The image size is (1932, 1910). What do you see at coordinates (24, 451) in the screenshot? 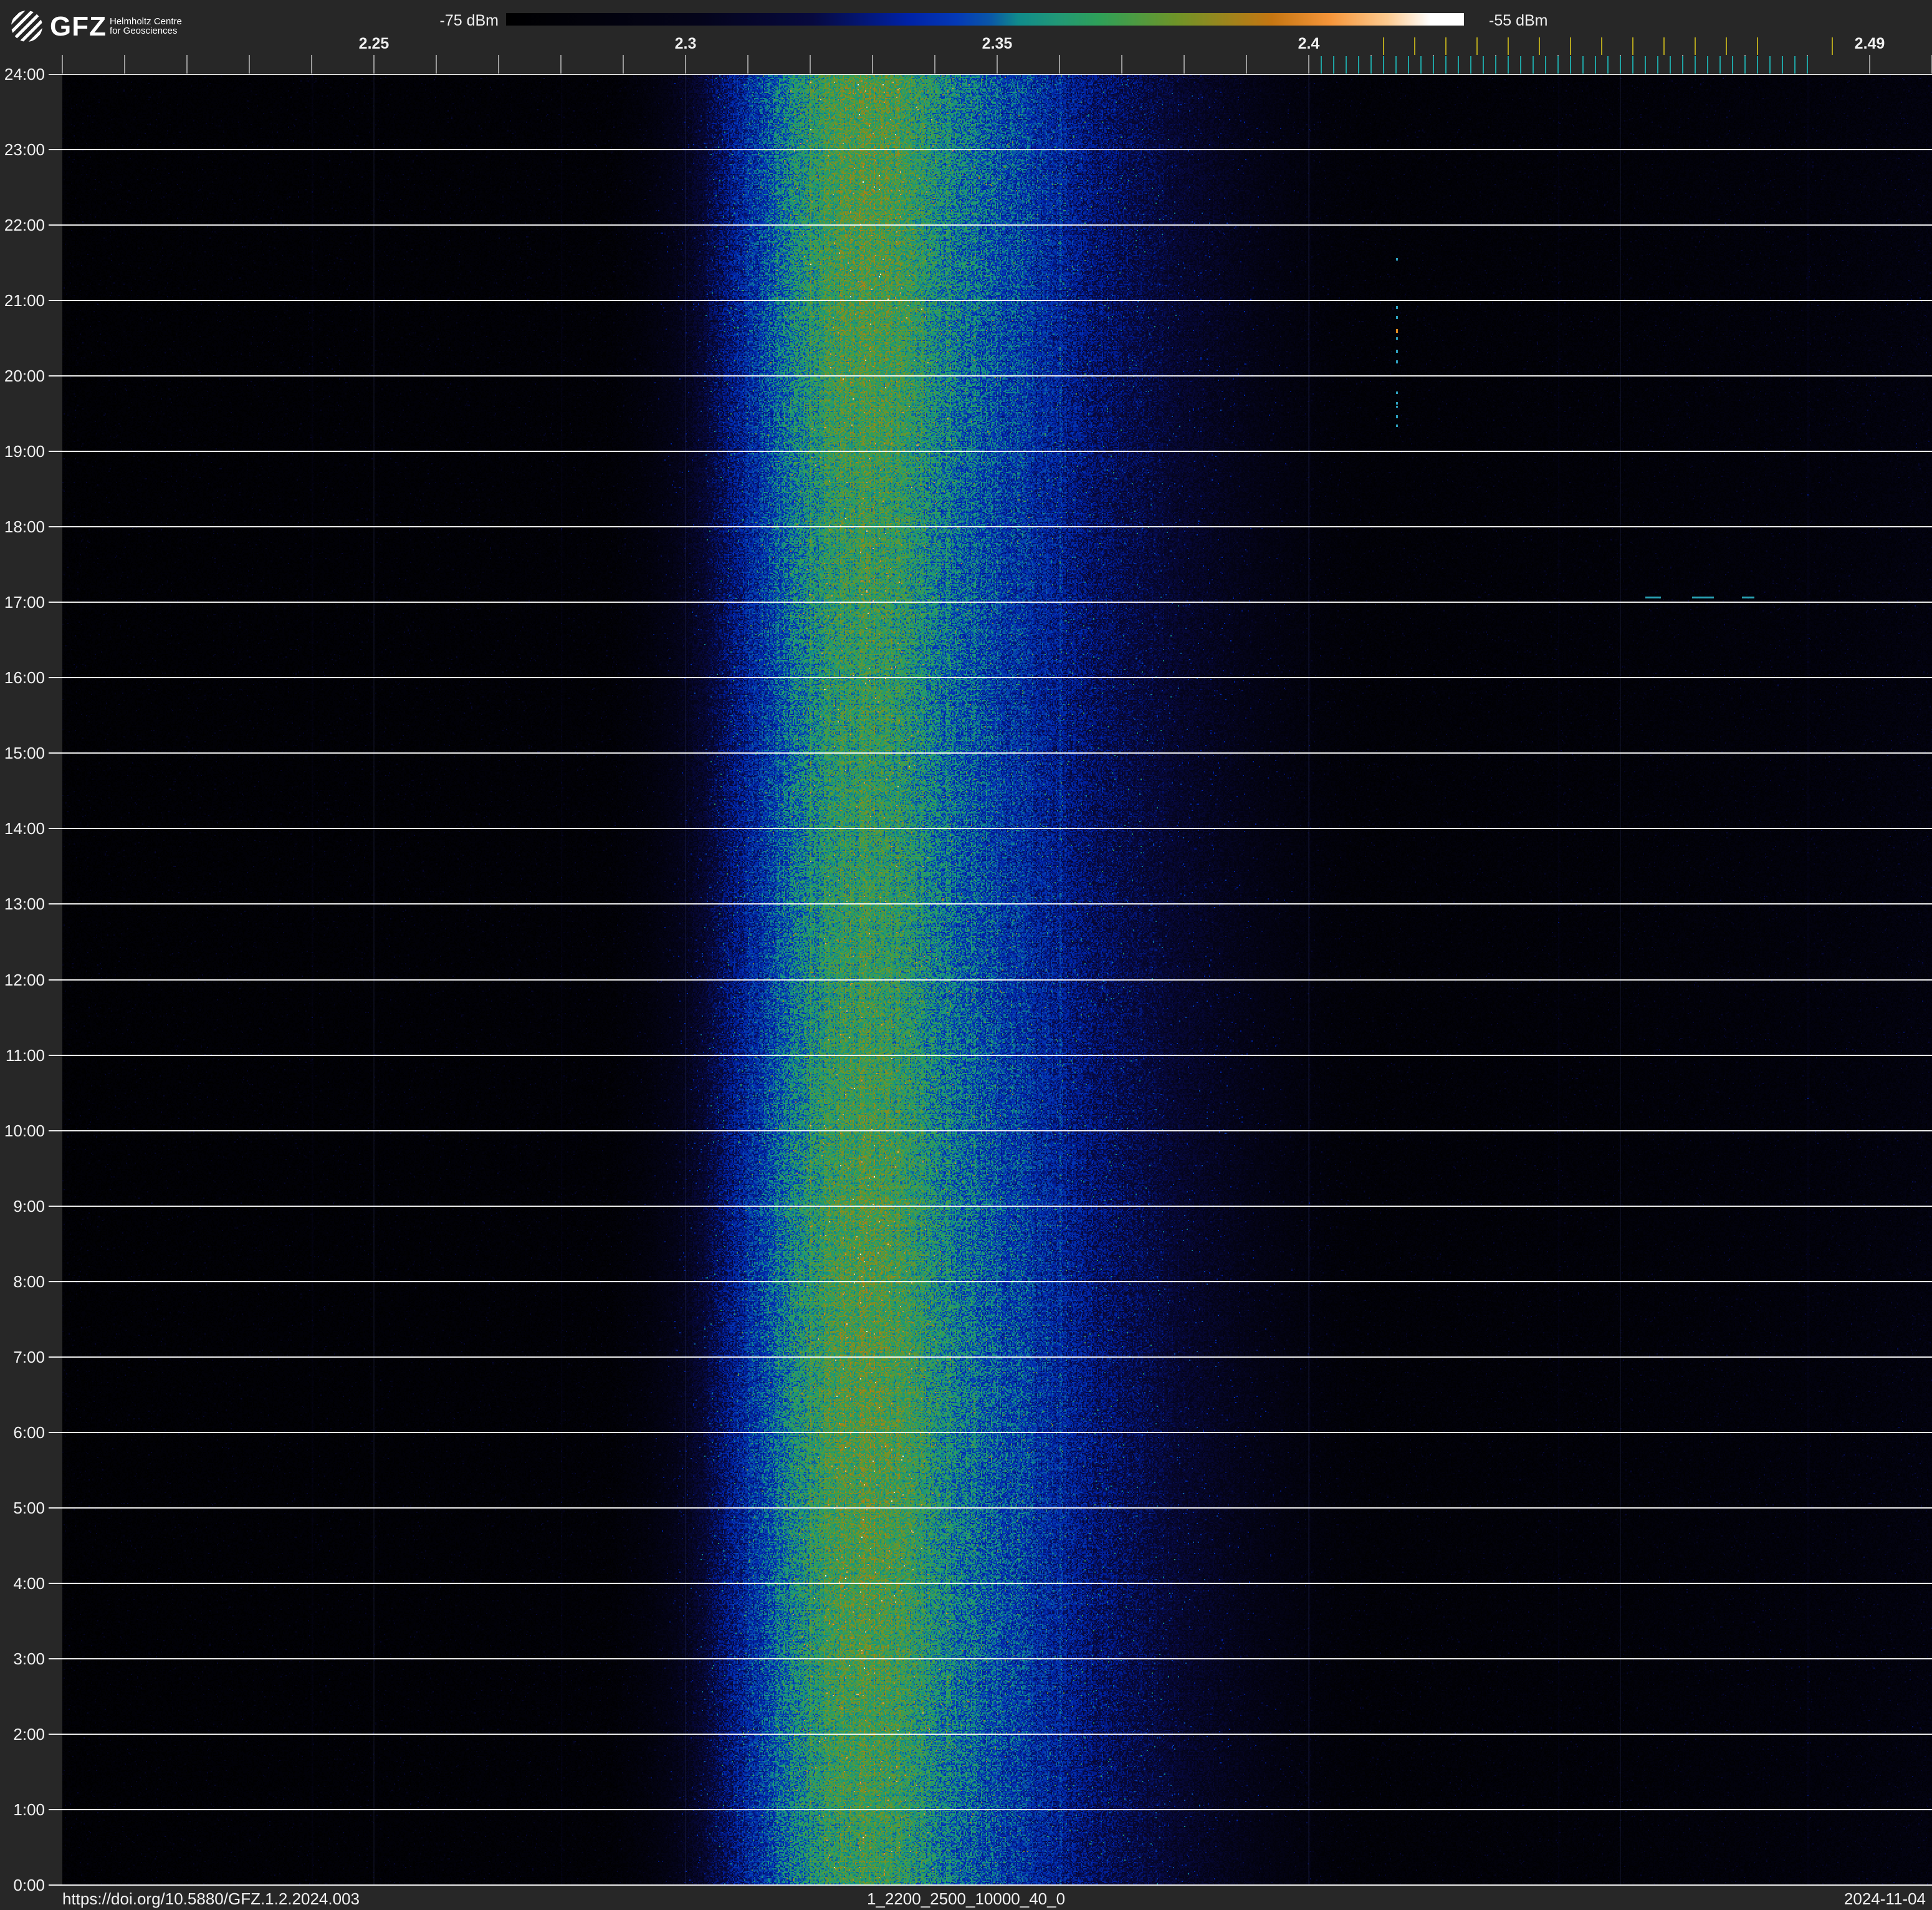
I see `hour-label: 19:00` at bounding box center [24, 451].